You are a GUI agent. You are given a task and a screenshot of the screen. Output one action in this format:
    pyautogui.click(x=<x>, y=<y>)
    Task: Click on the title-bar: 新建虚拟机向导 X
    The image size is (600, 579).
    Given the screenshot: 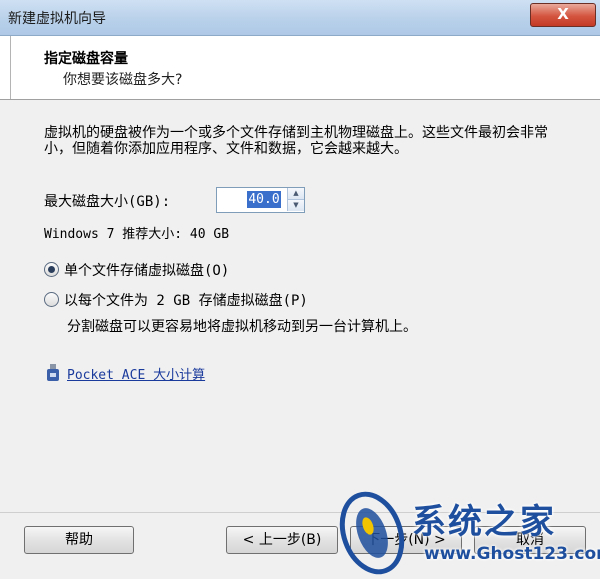 What is the action you would take?
    pyautogui.click(x=300, y=18)
    